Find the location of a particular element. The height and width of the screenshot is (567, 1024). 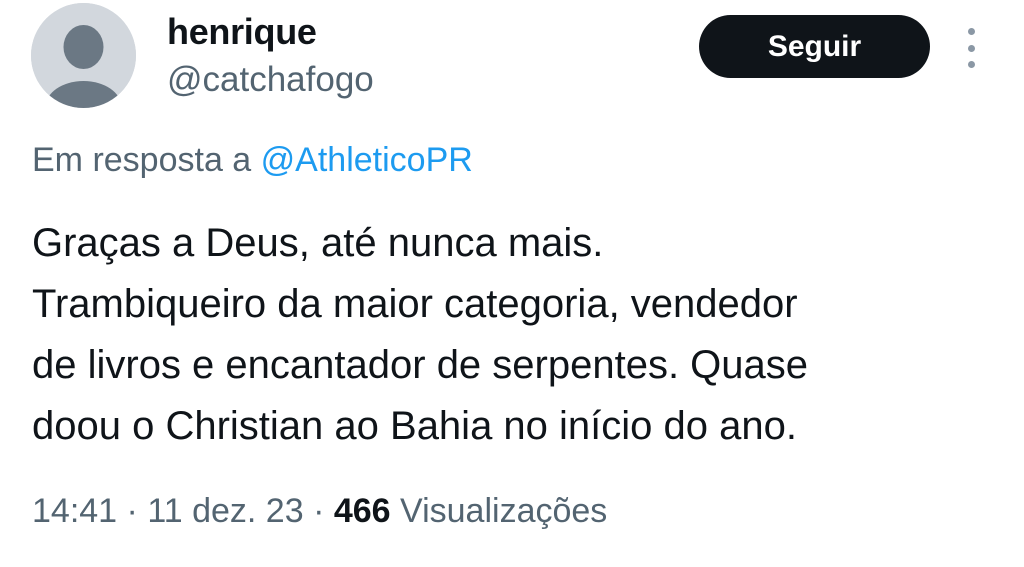

reply-prefix: Em resposta a is located at coordinates (142, 160).